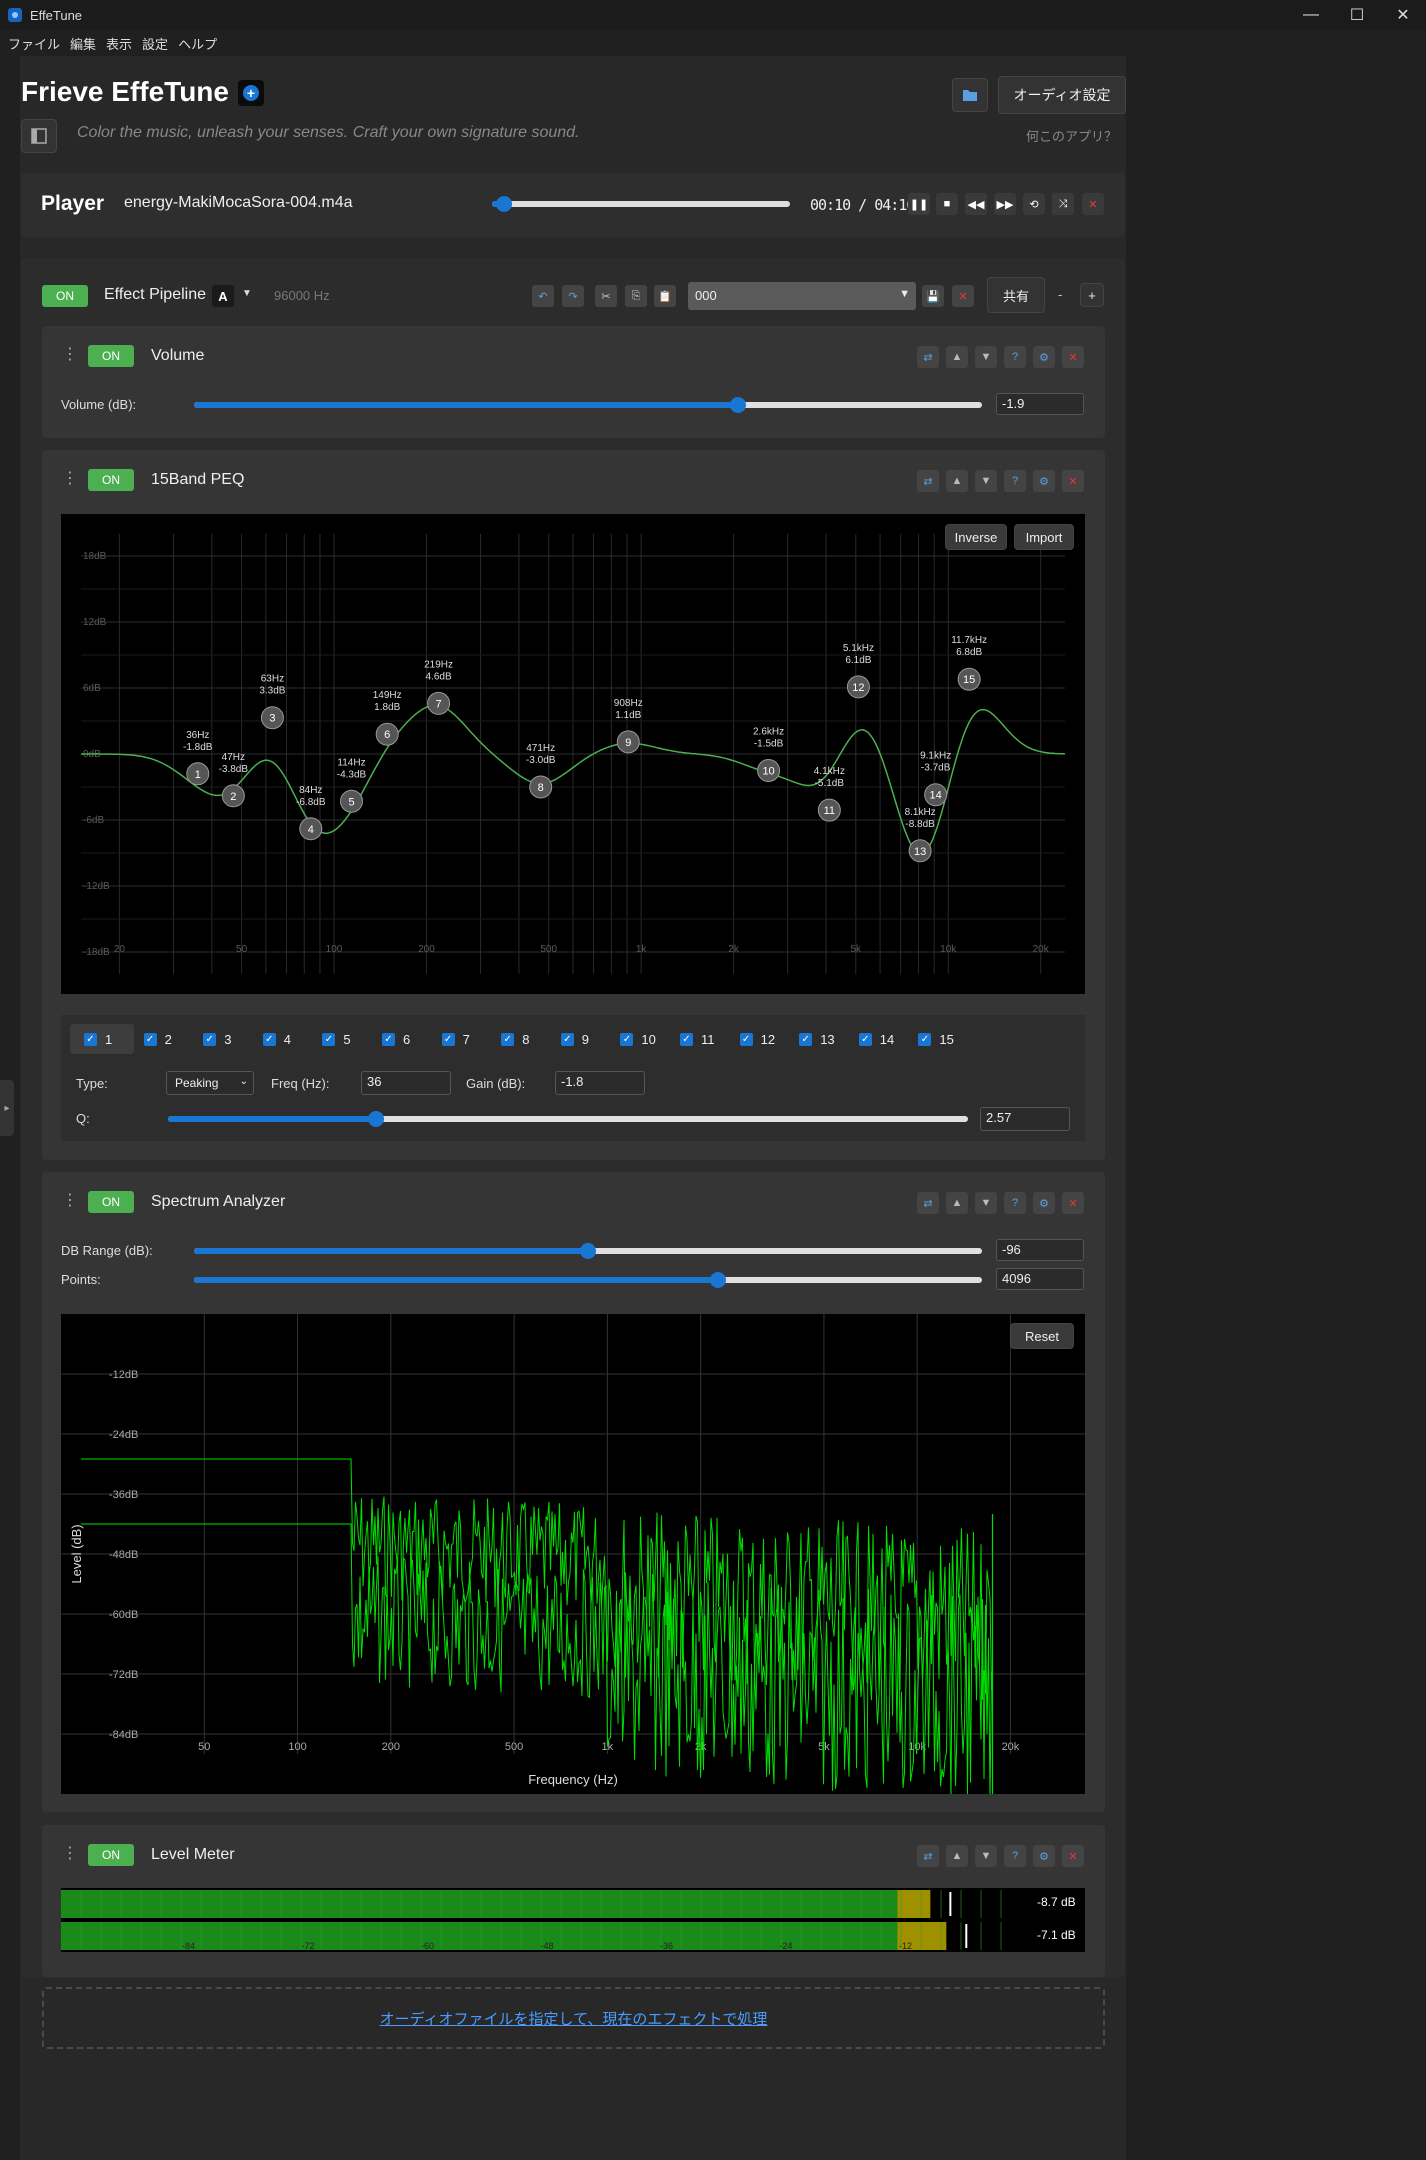  What do you see at coordinates (102, 1039) in the screenshot?
I see `band-tab-1: ✓ 1` at bounding box center [102, 1039].